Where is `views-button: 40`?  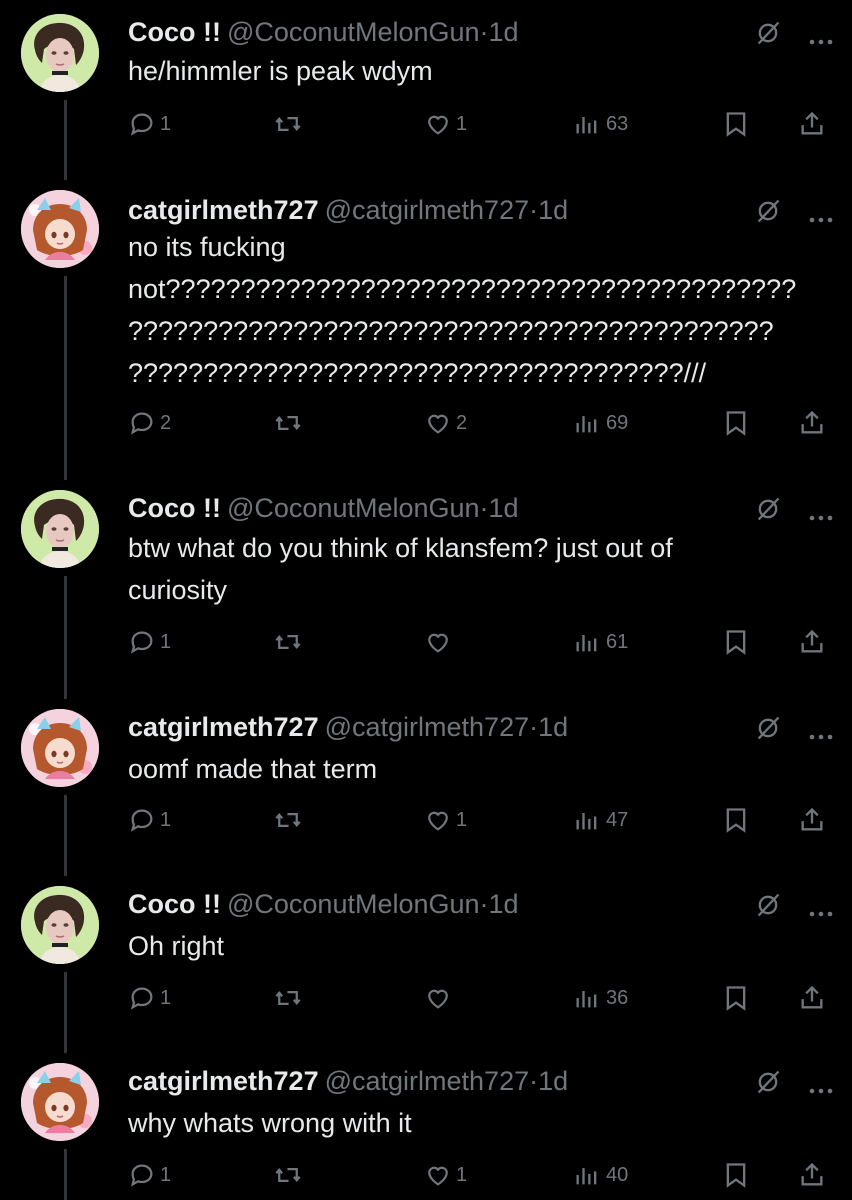 views-button: 40 is located at coordinates (600, 1175).